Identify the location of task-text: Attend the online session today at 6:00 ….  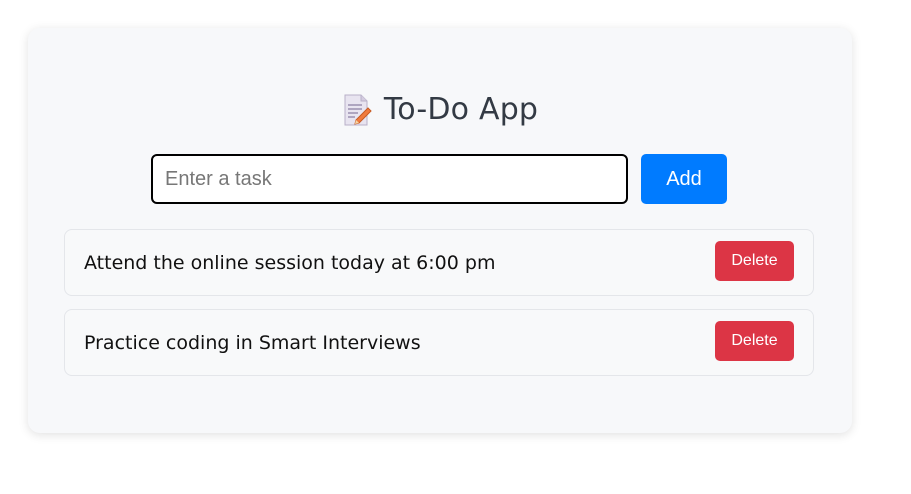
(290, 262).